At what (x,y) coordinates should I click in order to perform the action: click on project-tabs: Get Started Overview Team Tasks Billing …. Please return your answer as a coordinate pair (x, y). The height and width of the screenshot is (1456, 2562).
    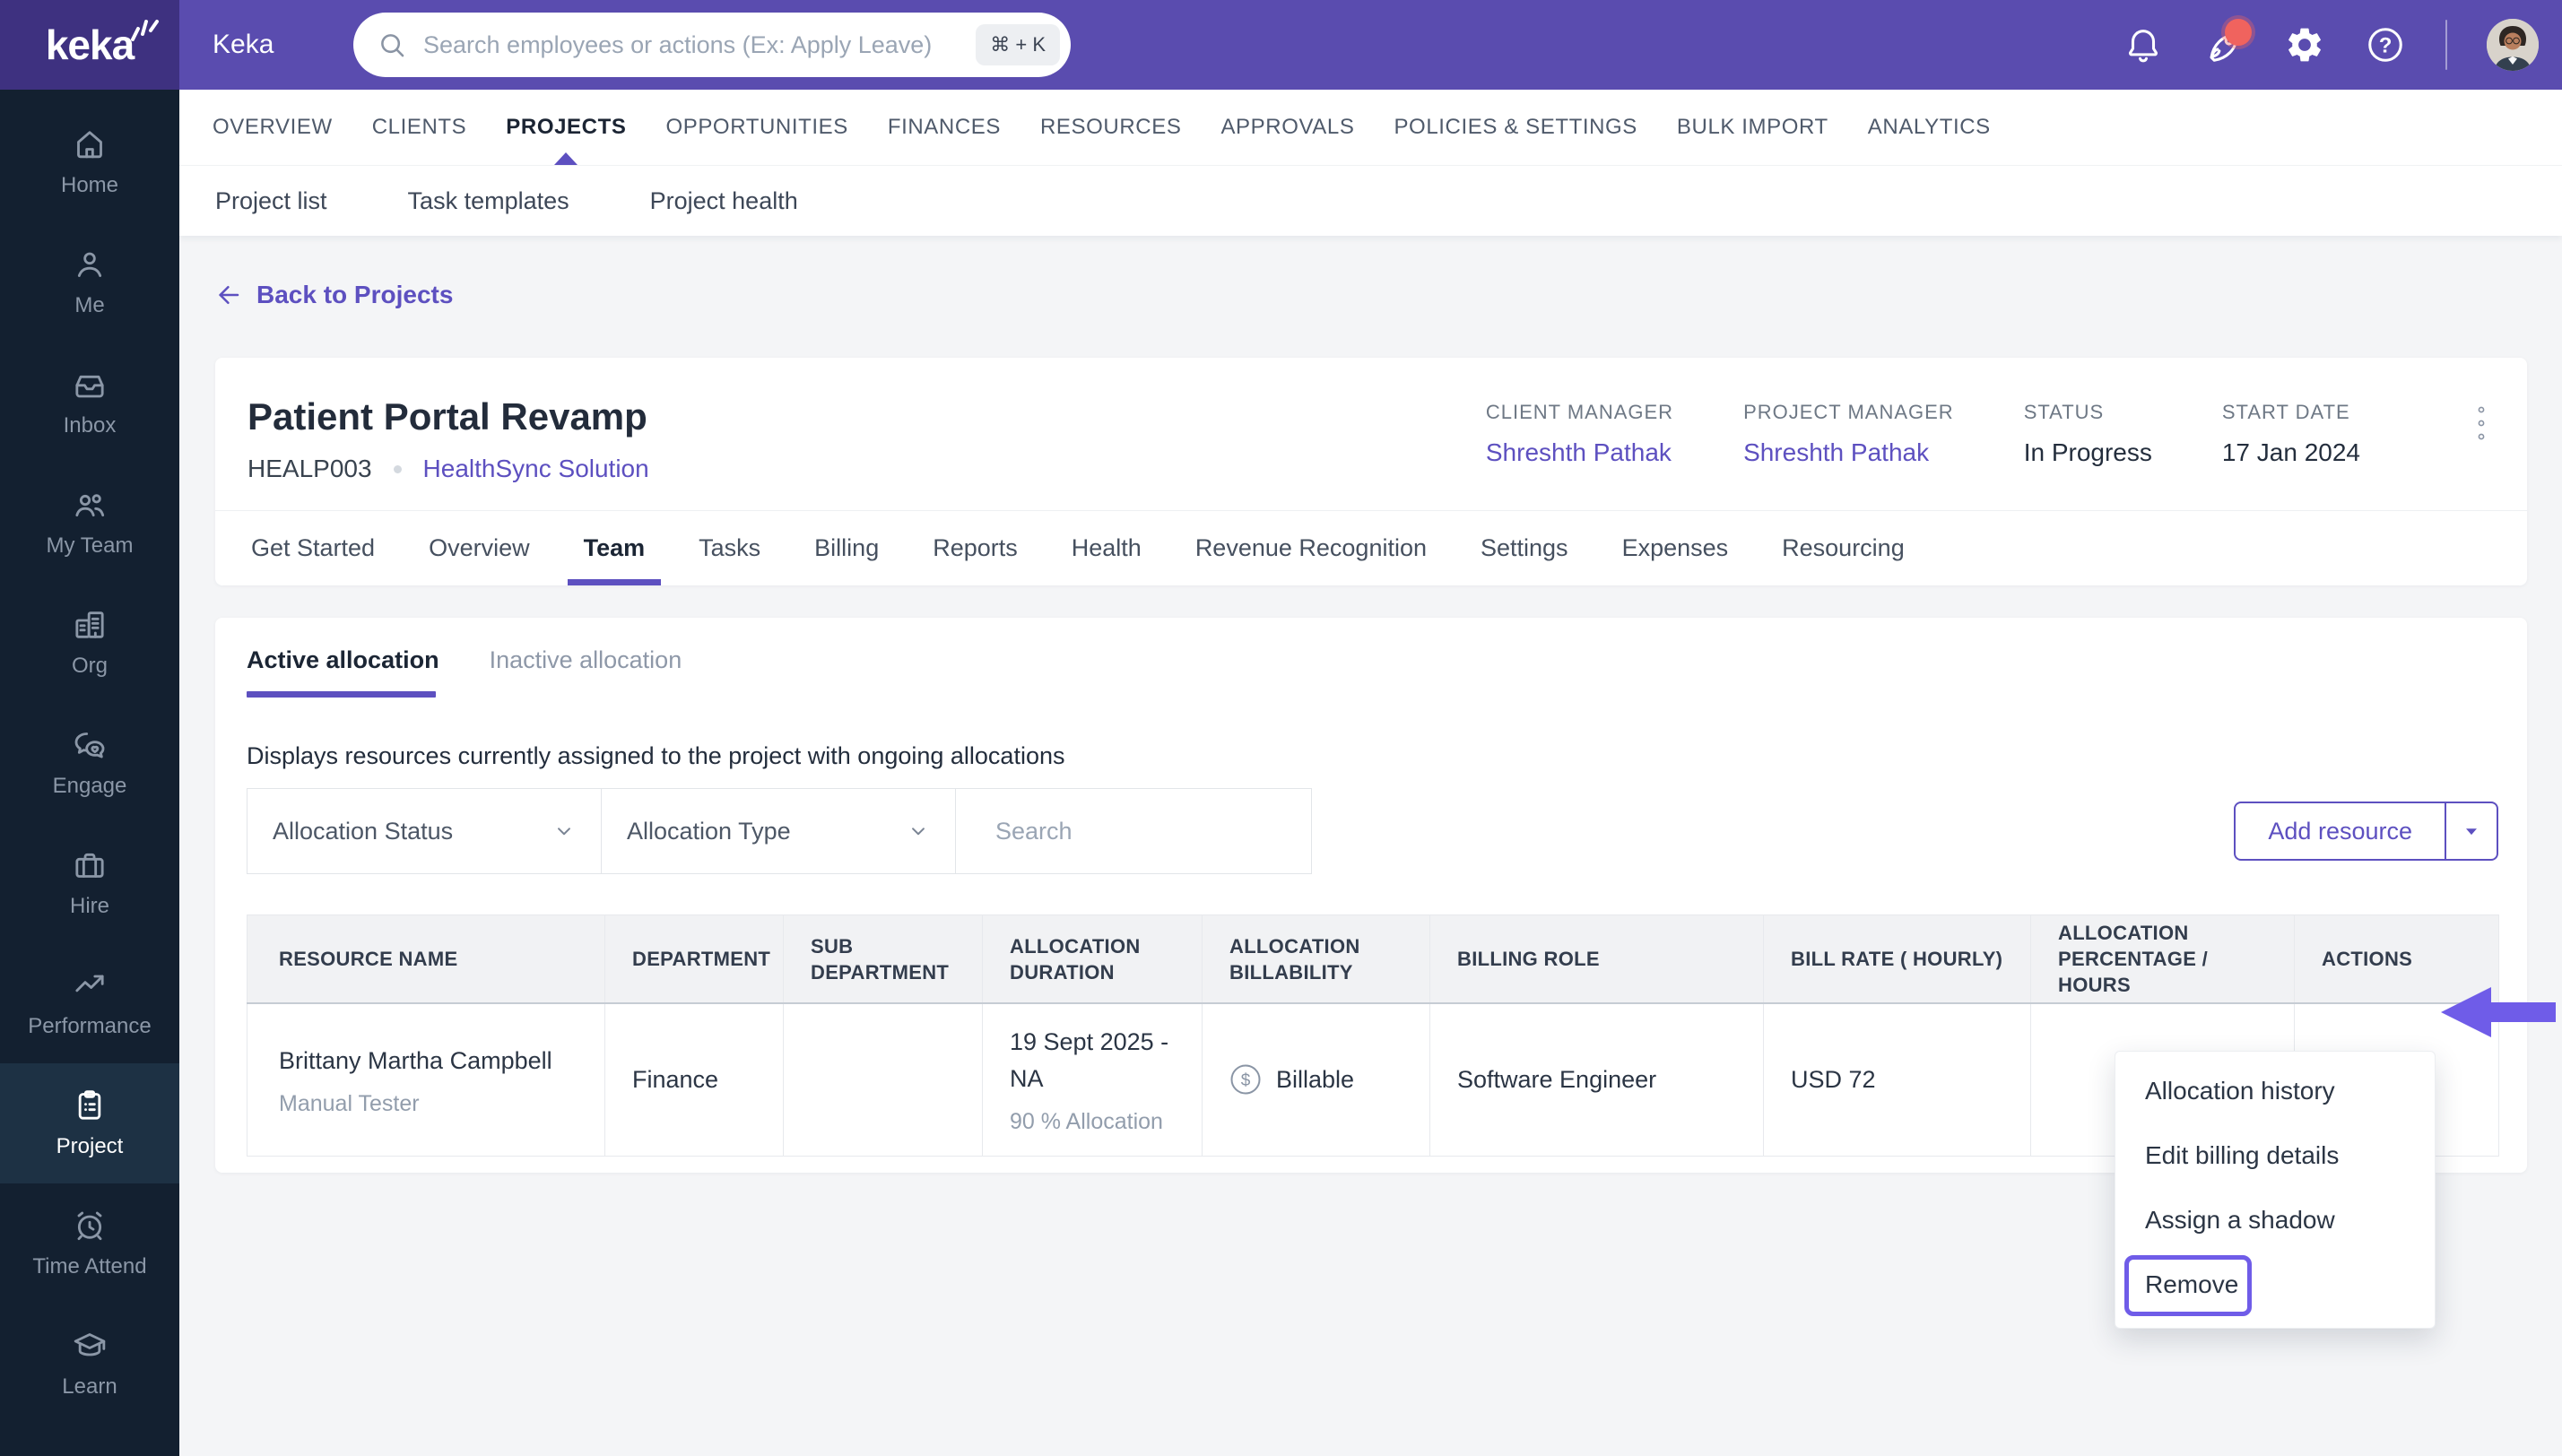
    Looking at the image, I should click on (1371, 547).